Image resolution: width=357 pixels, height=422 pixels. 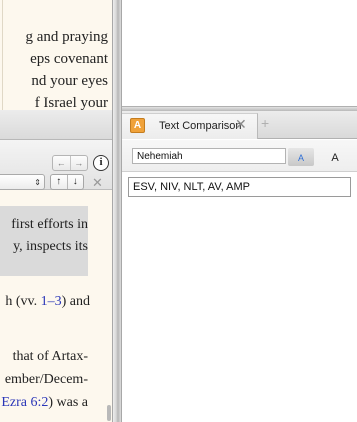 I want to click on comparison-toolbar: A A, so click(x=239, y=156).